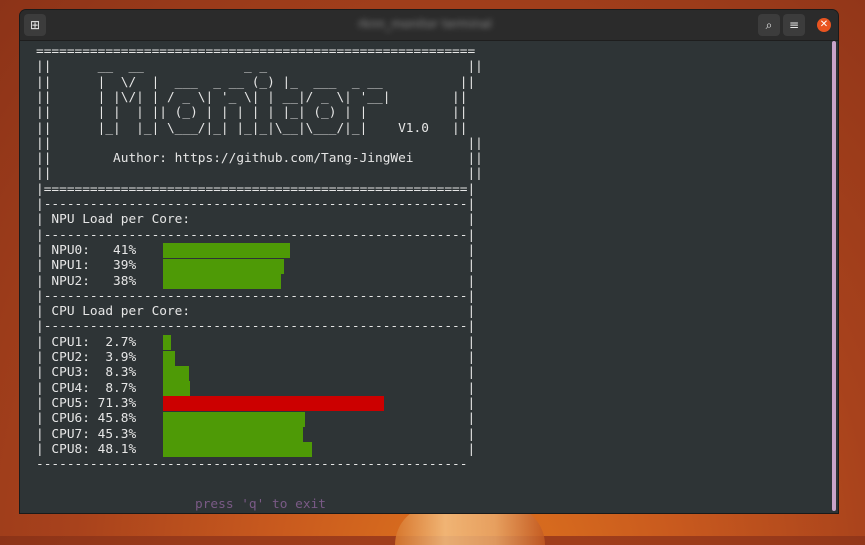 This screenshot has width=865, height=545. I want to click on terminal-line: || | | | || (_) | | | | | |_| (_) | | ||, so click(252, 113).